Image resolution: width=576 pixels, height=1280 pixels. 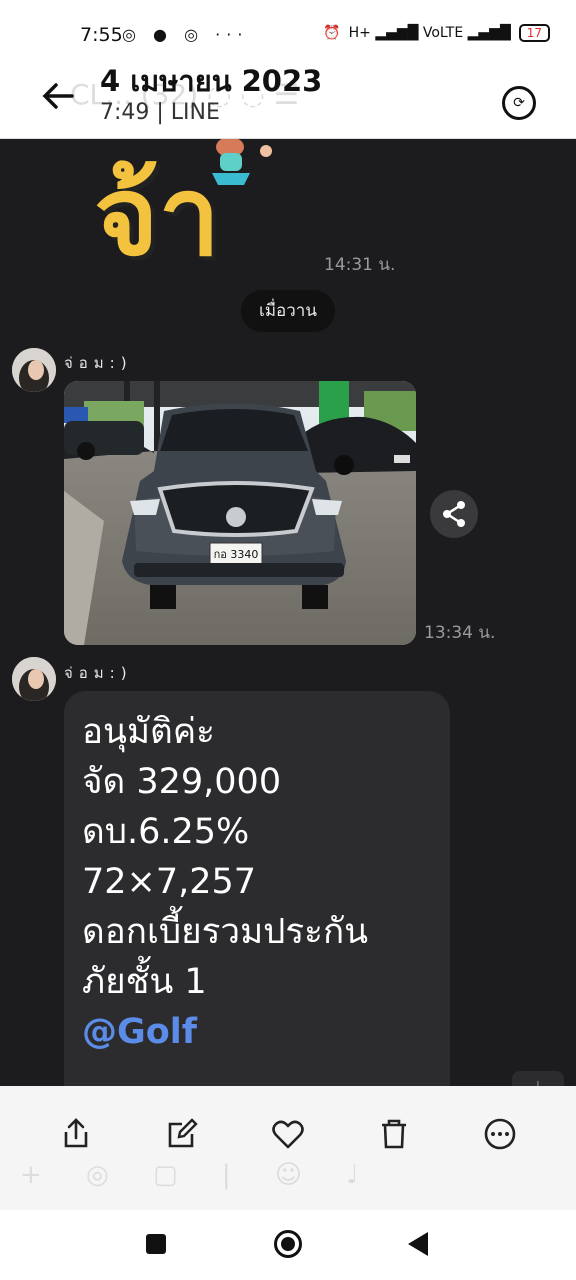 I want to click on system-nav-bar, so click(x=288, y=1245).